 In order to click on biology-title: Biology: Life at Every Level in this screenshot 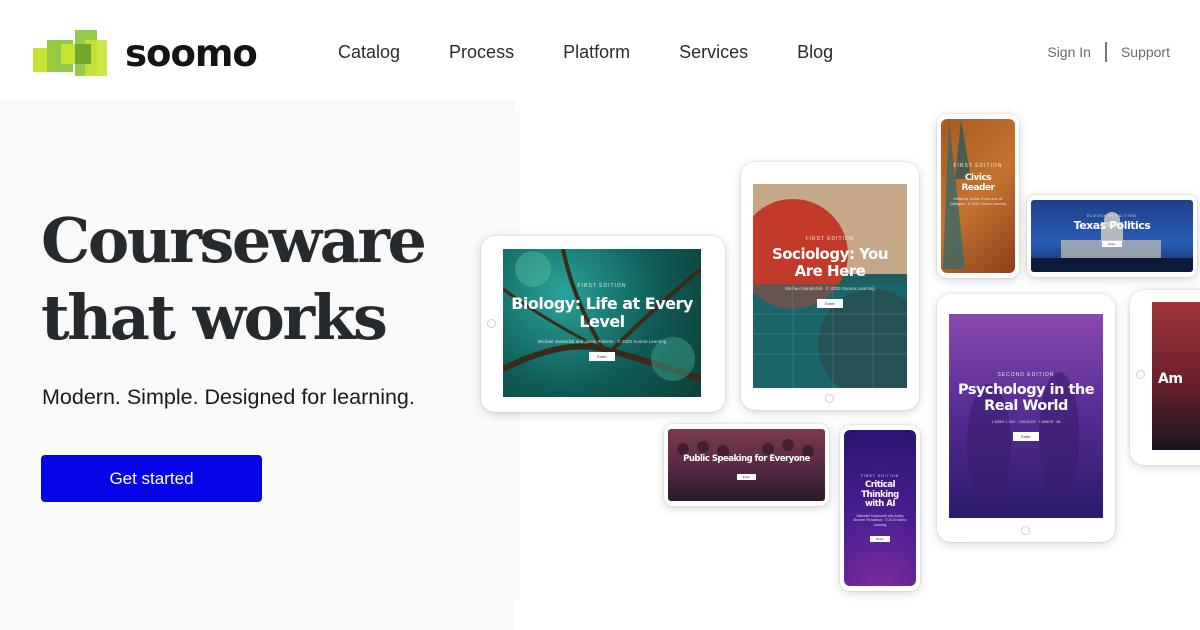, I will do `click(602, 312)`.